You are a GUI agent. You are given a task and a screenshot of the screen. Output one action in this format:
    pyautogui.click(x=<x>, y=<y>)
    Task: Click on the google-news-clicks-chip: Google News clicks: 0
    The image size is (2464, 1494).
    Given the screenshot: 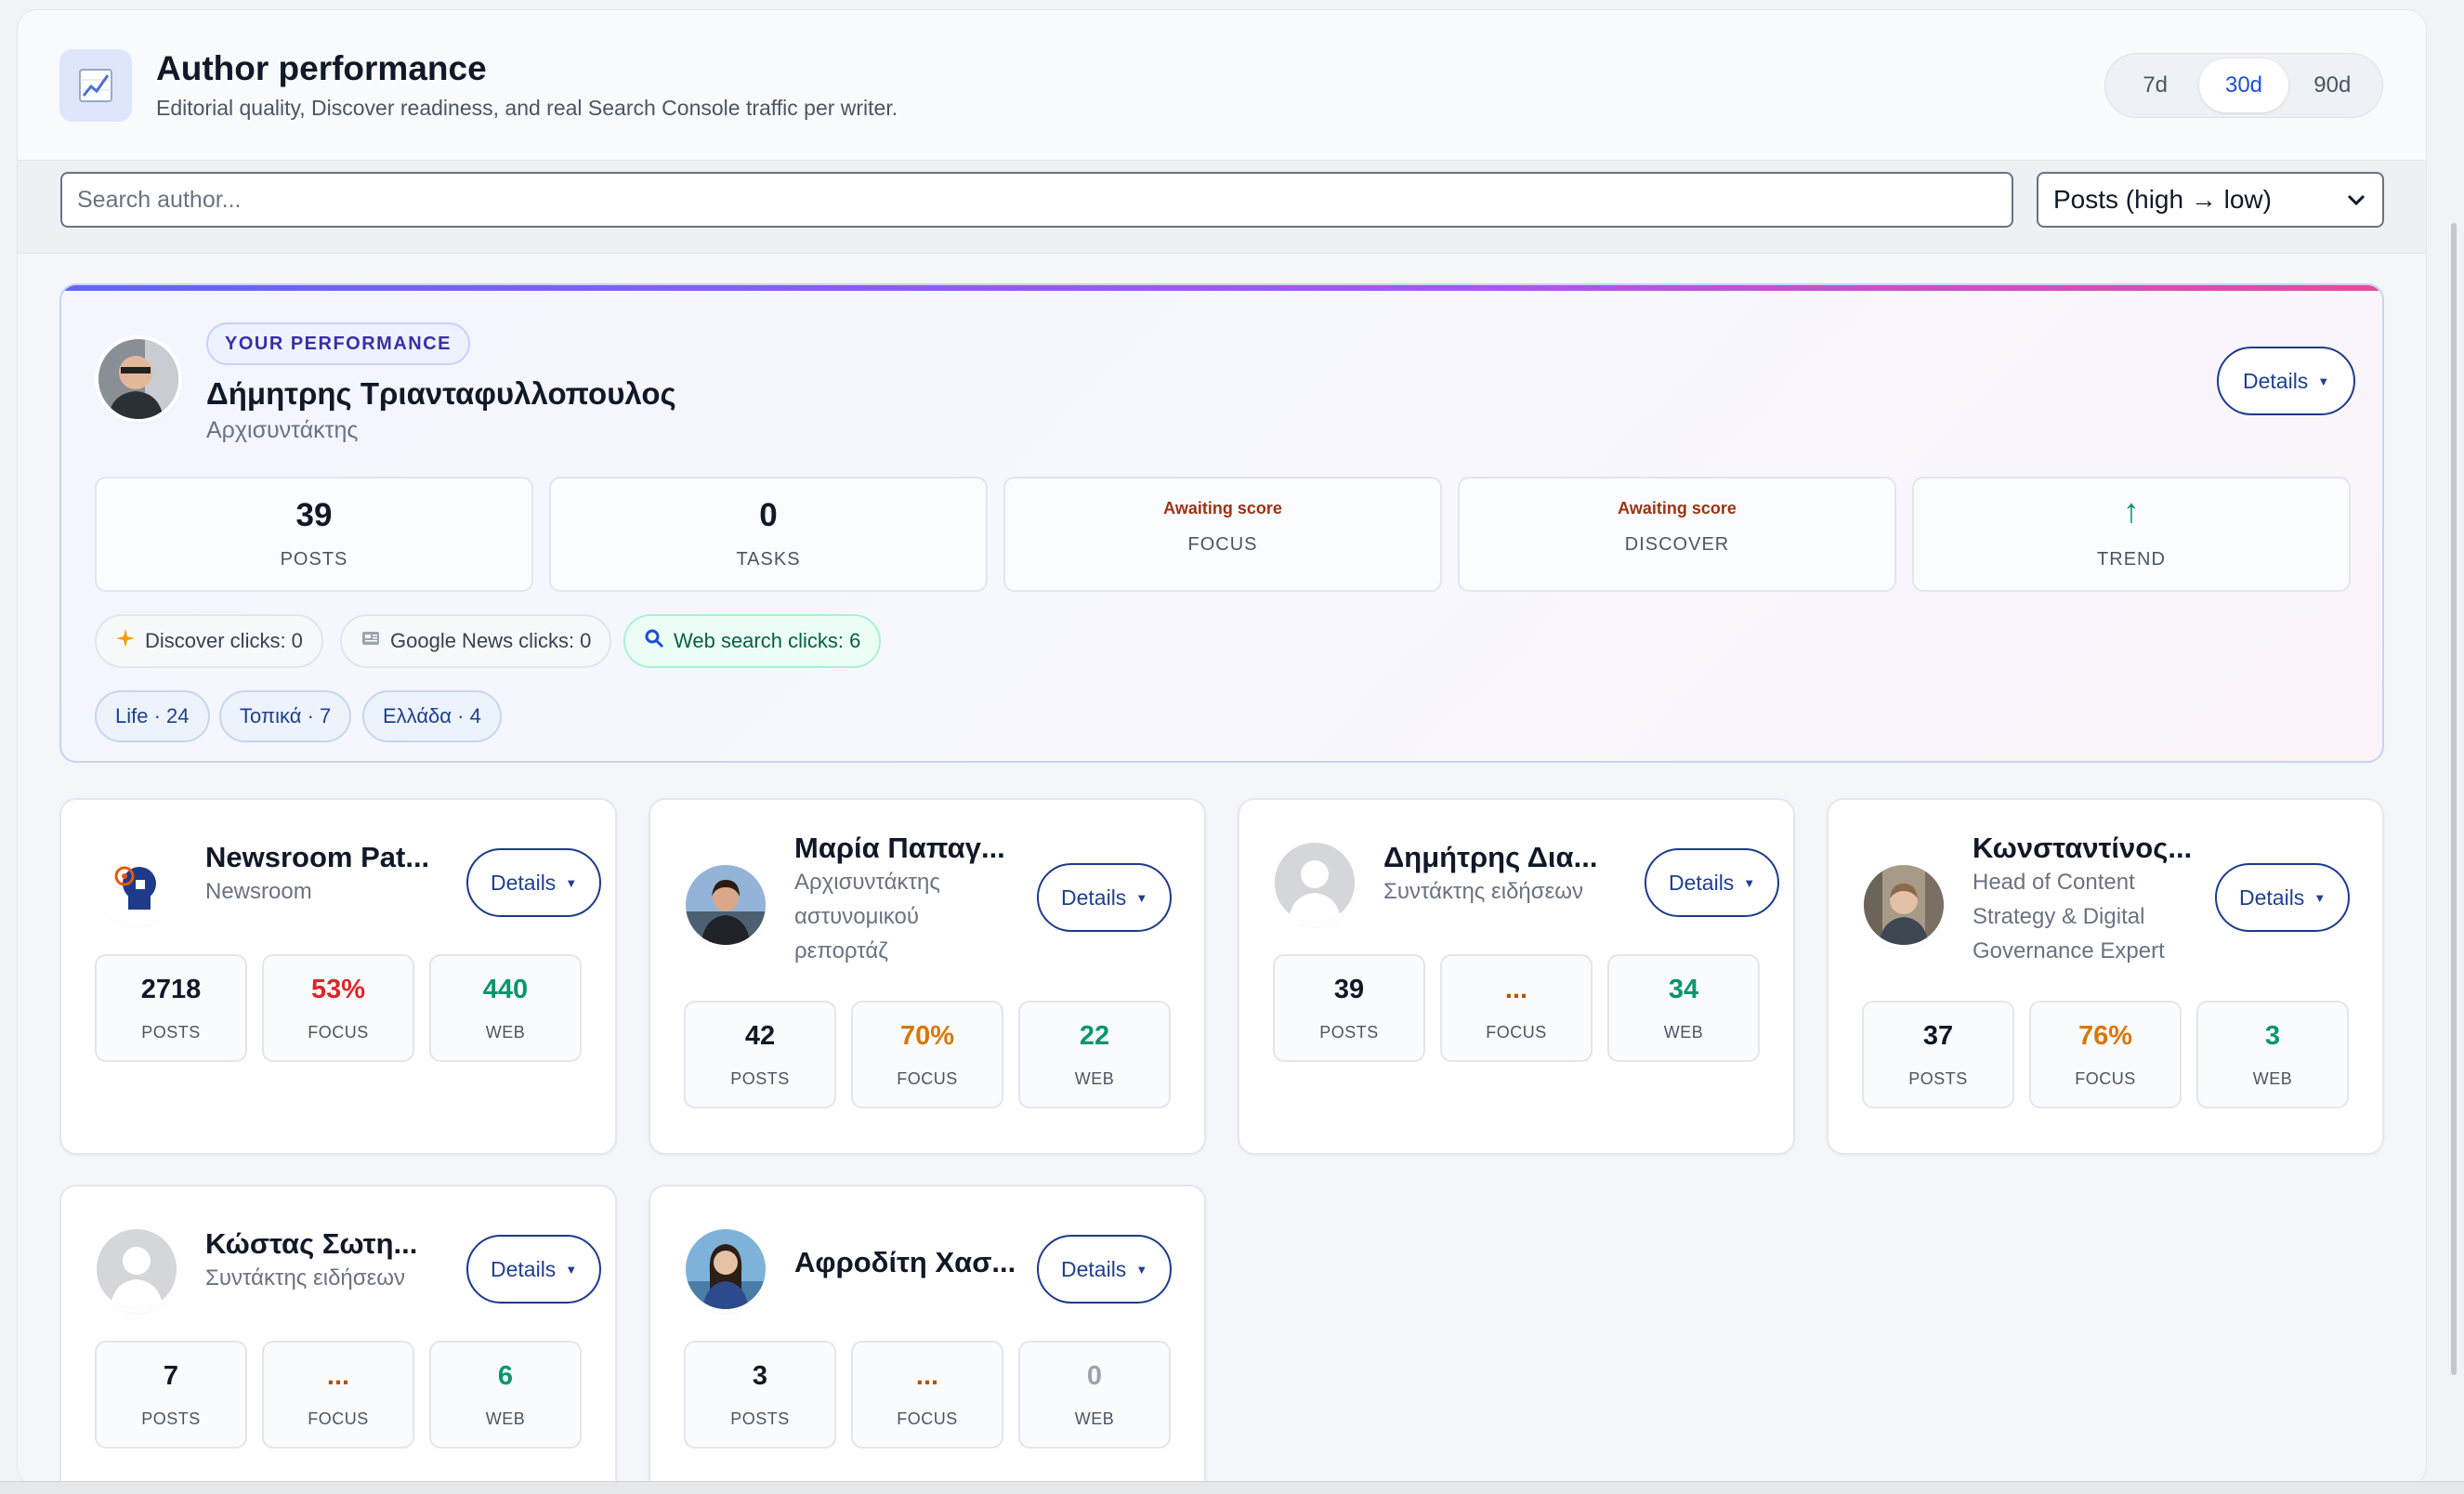 What is the action you would take?
    pyautogui.click(x=476, y=641)
    